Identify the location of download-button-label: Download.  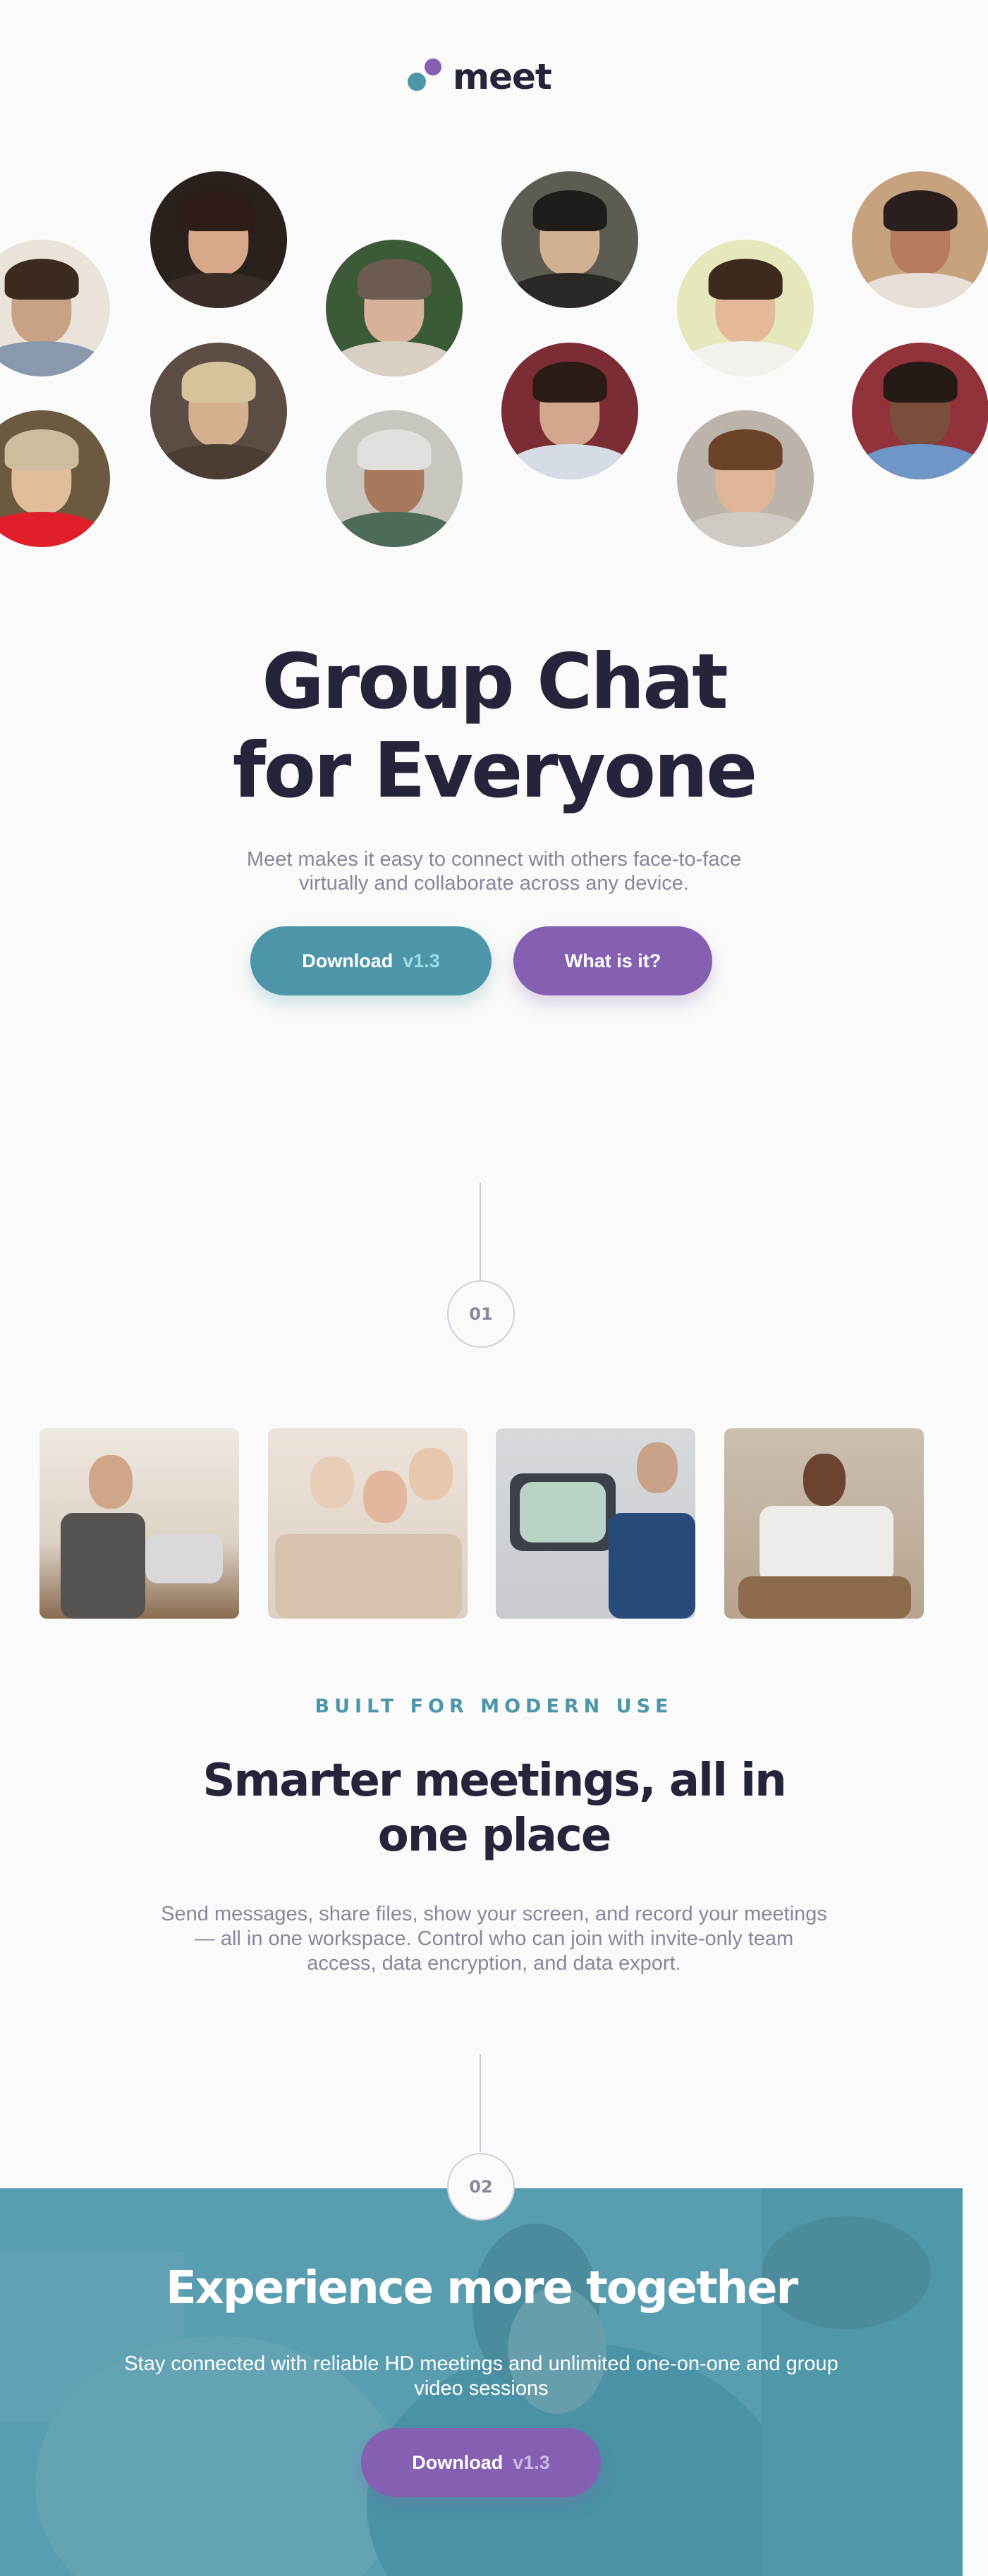
(348, 960).